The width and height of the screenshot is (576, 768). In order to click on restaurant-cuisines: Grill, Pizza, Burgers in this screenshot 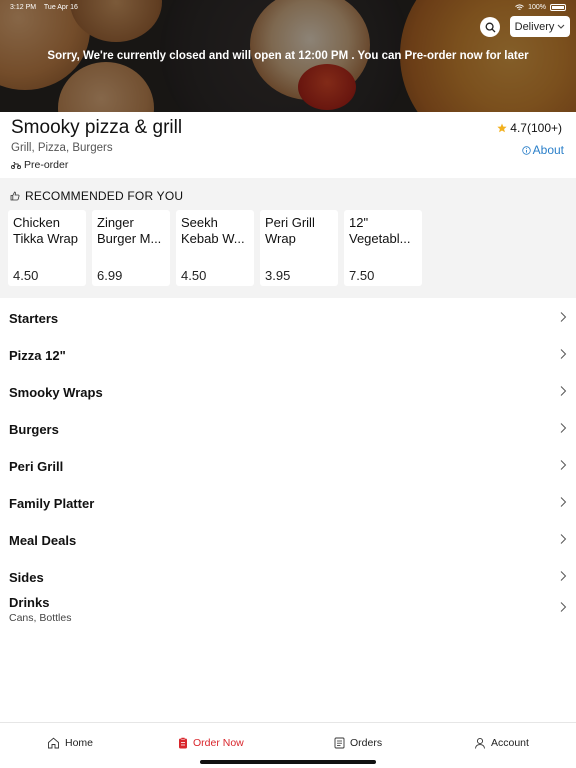, I will do `click(62, 148)`.